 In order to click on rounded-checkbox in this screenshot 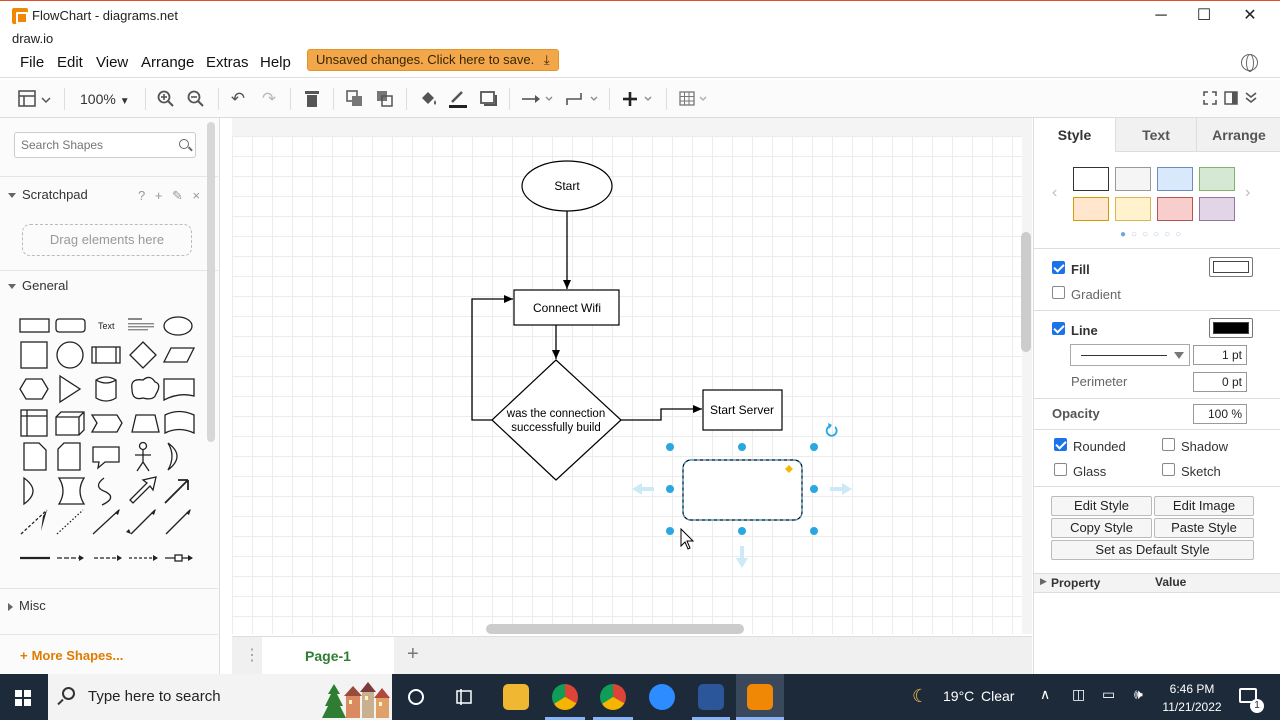, I will do `click(1060, 444)`.